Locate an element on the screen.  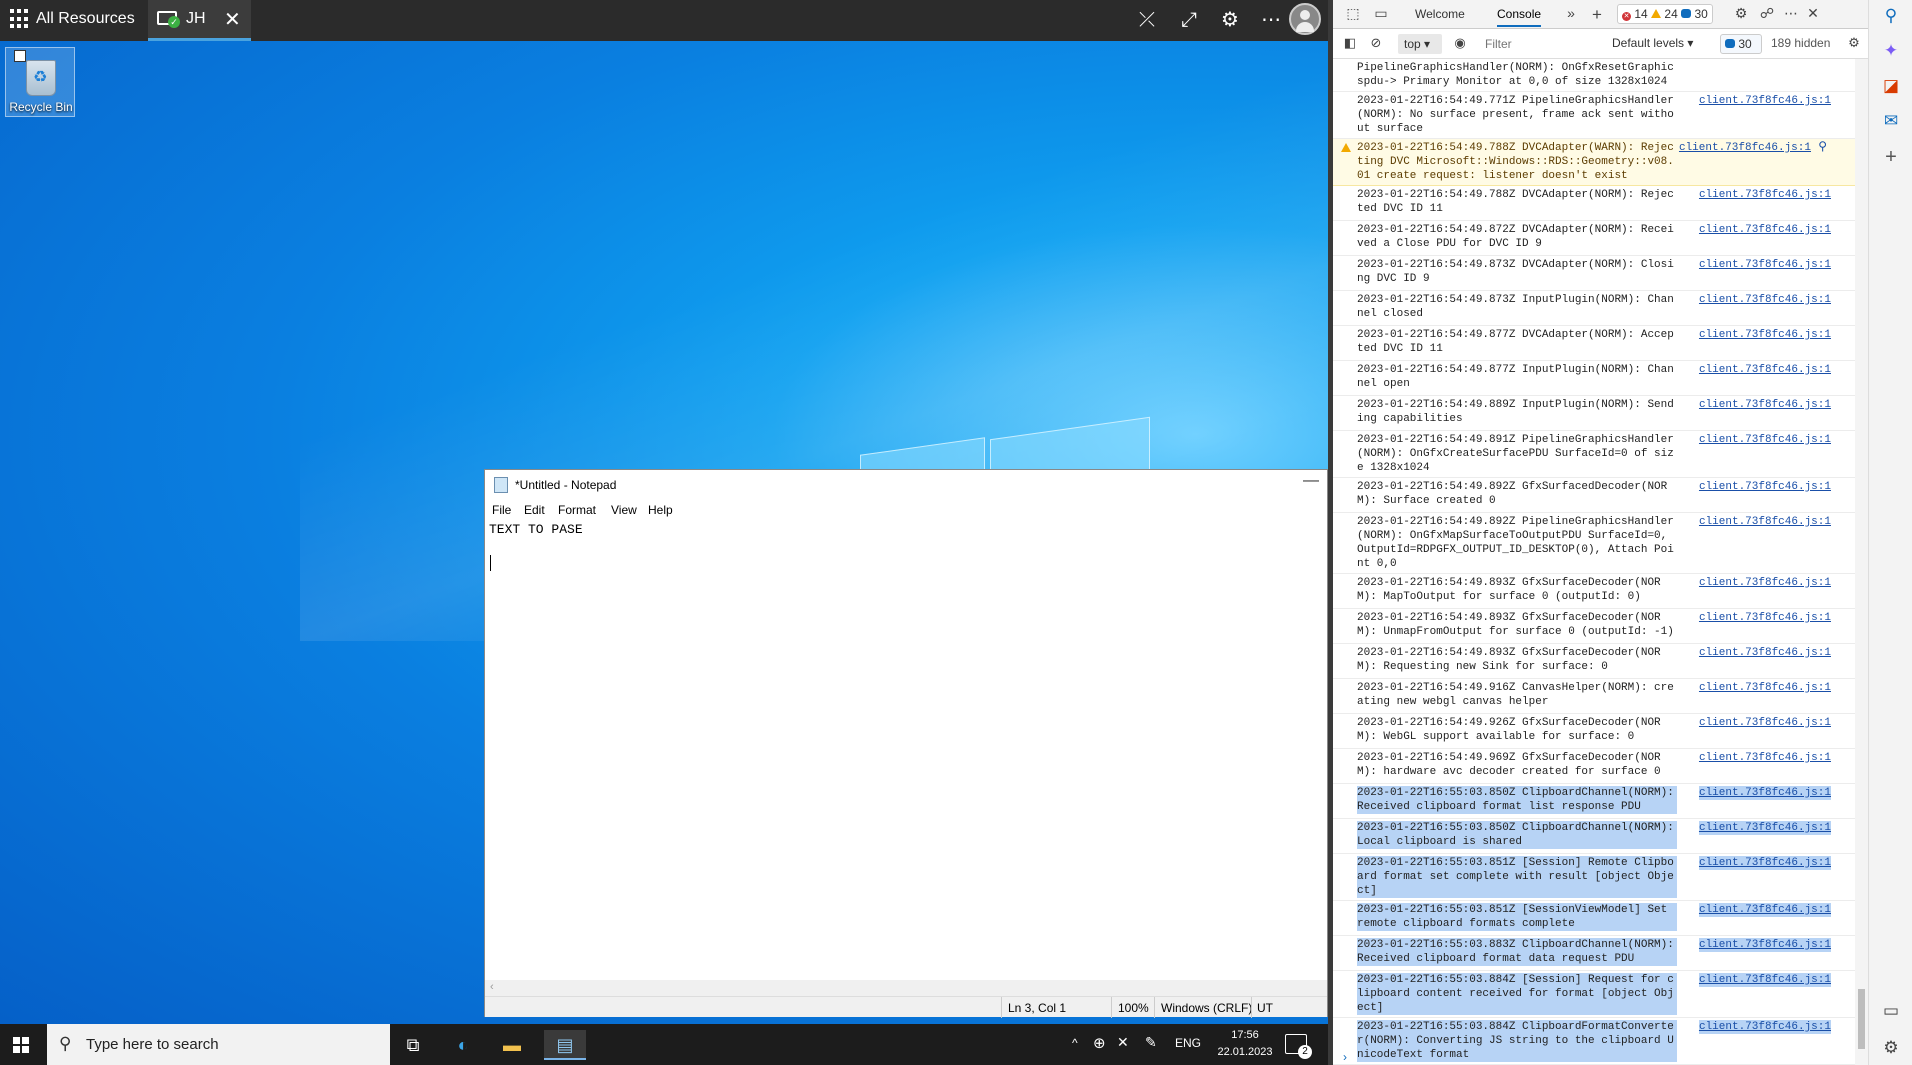
context-selector: top ▾ is located at coordinates (1420, 44).